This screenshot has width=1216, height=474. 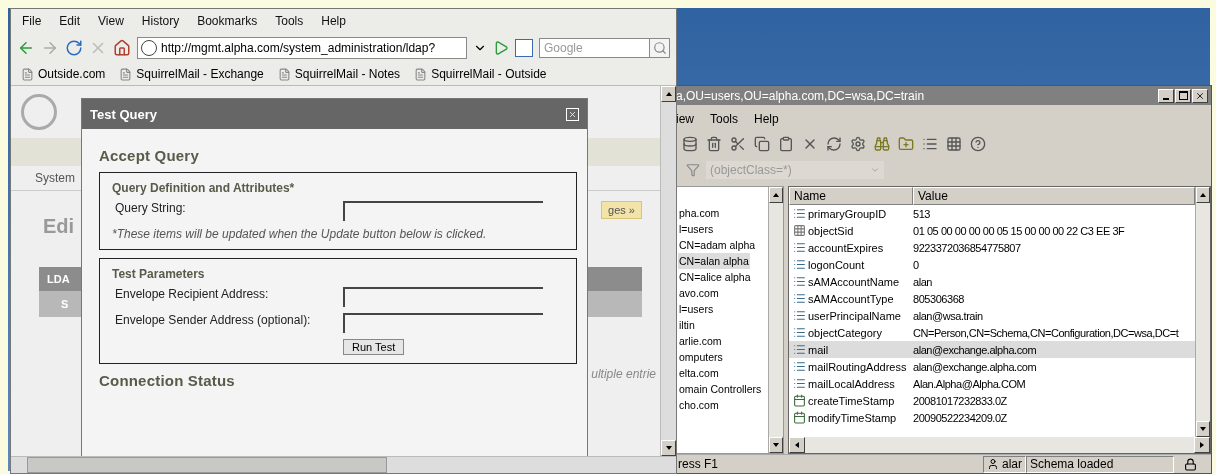 I want to click on filter-icon, so click(x=693, y=170).